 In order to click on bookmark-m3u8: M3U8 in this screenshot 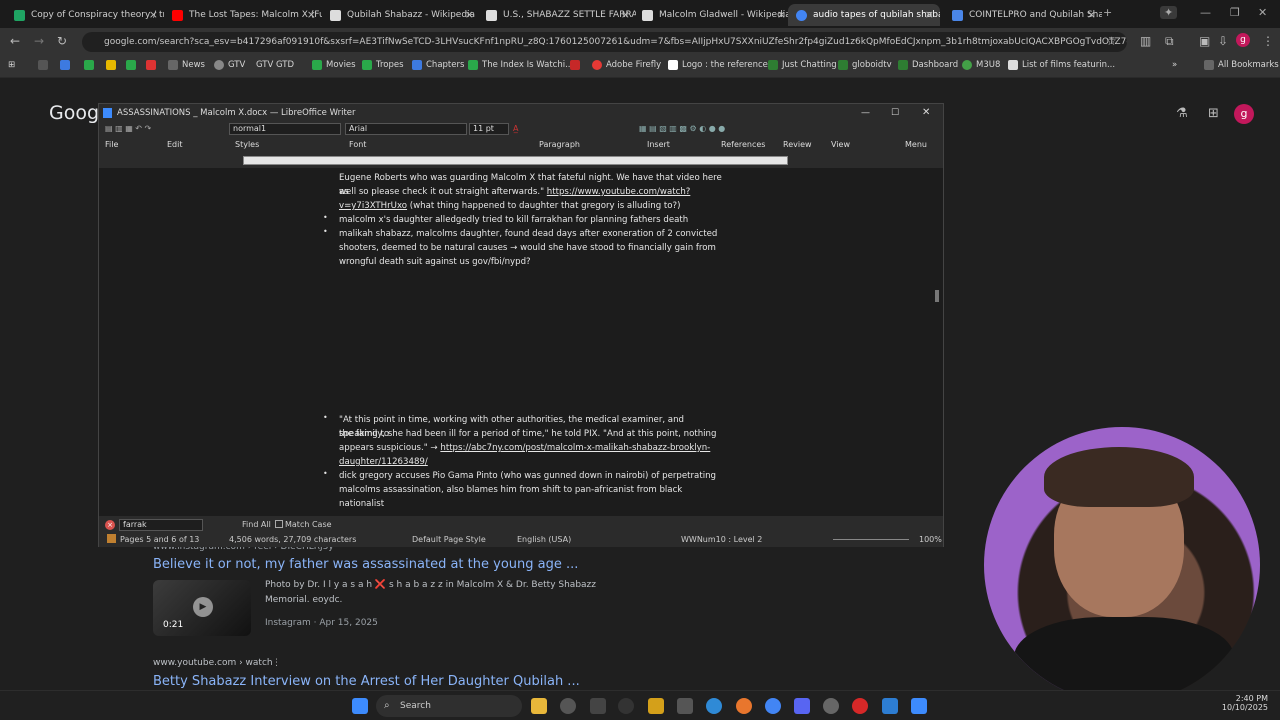, I will do `click(981, 65)`.